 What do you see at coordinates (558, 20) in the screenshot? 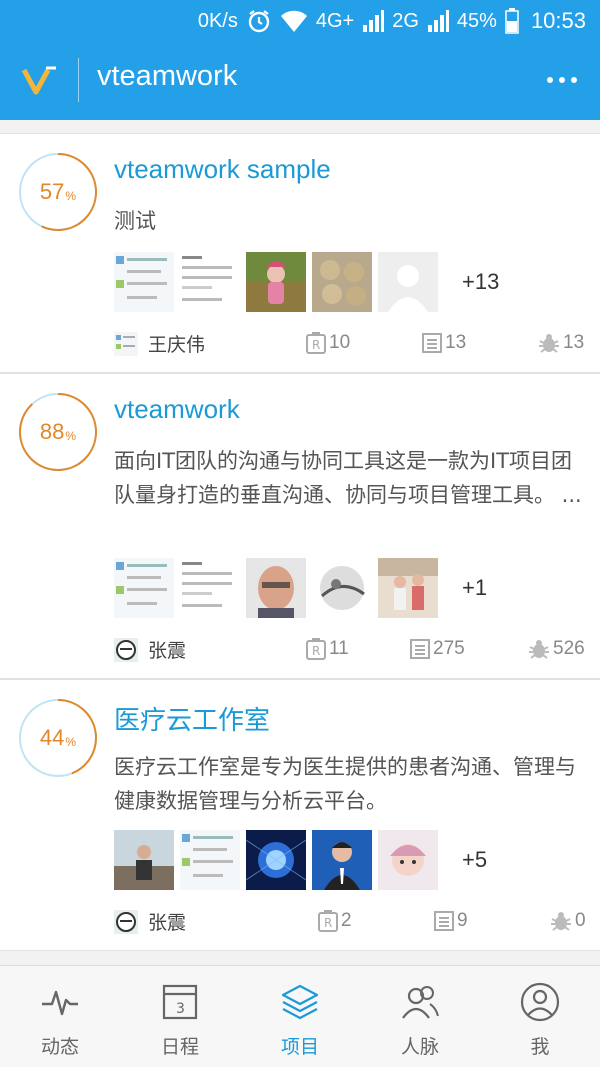
I see `clock: 10:53` at bounding box center [558, 20].